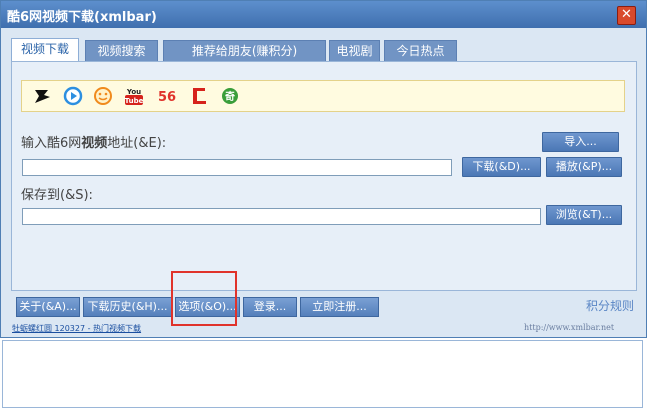 The width and height of the screenshot is (647, 411). I want to click on url-input, so click(237, 167).